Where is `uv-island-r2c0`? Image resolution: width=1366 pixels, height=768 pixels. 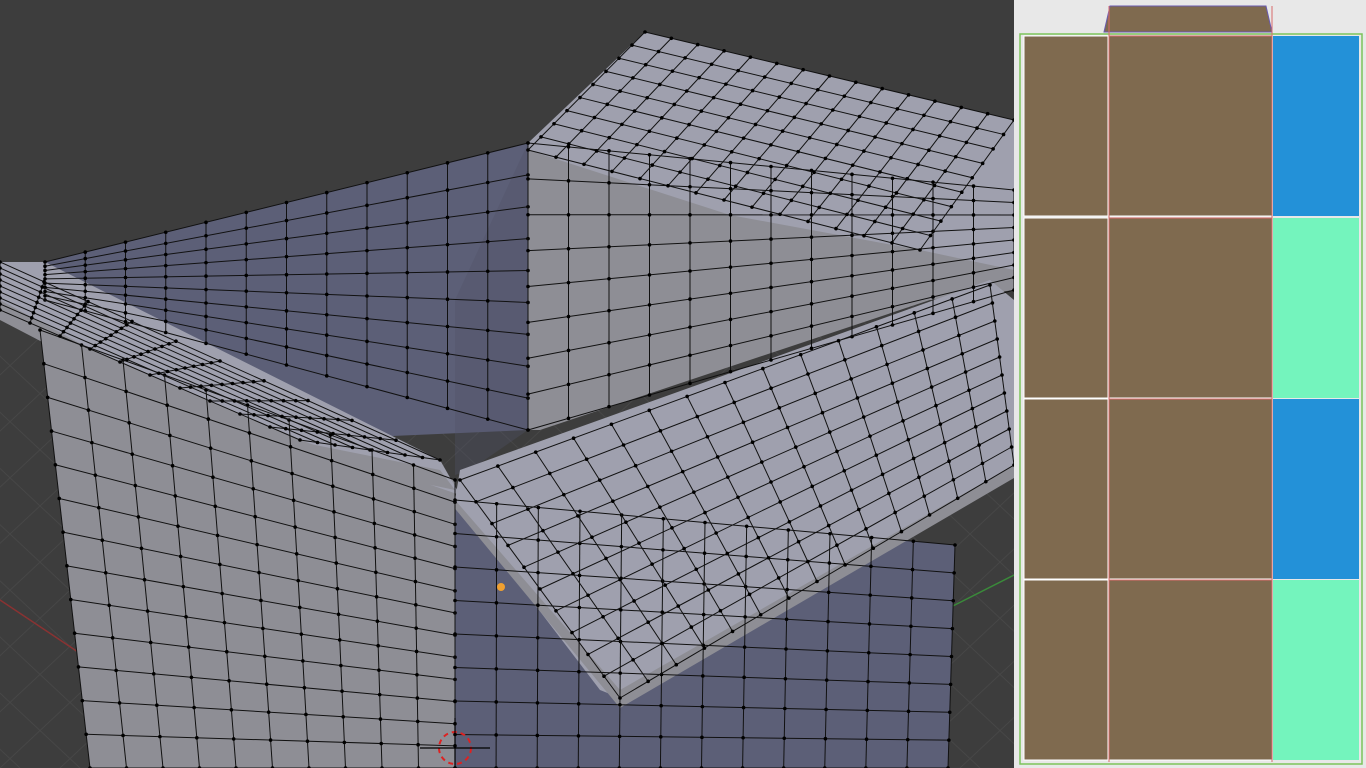 uv-island-r2c0 is located at coordinates (1066, 489).